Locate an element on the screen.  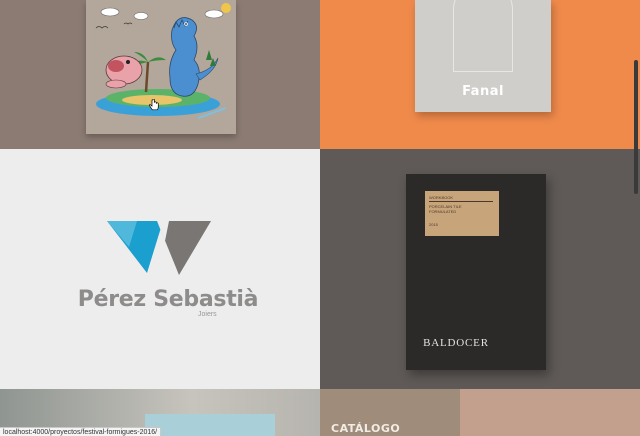
hand-pointer-icon is located at coordinates (154, 105).